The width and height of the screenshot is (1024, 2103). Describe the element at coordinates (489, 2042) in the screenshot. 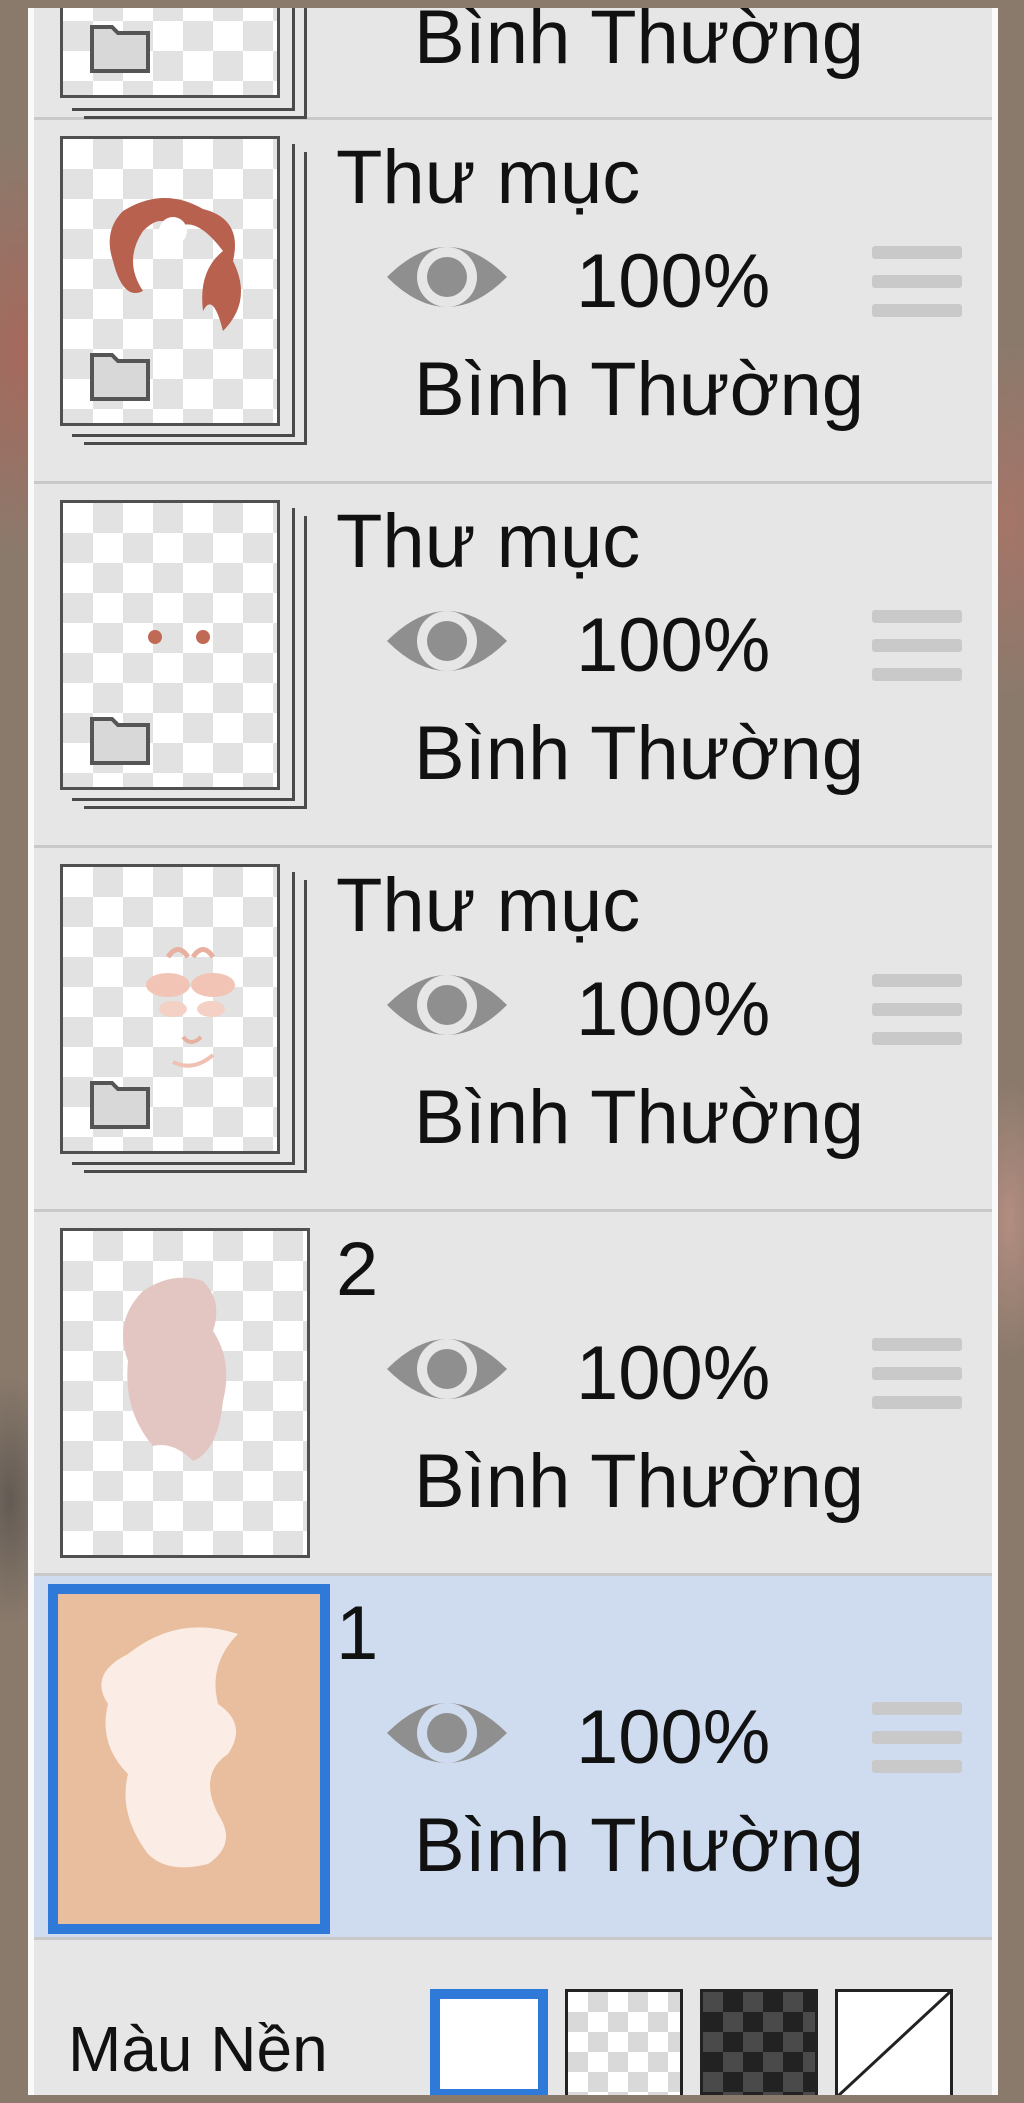

I see `bg-swatch-white` at that location.